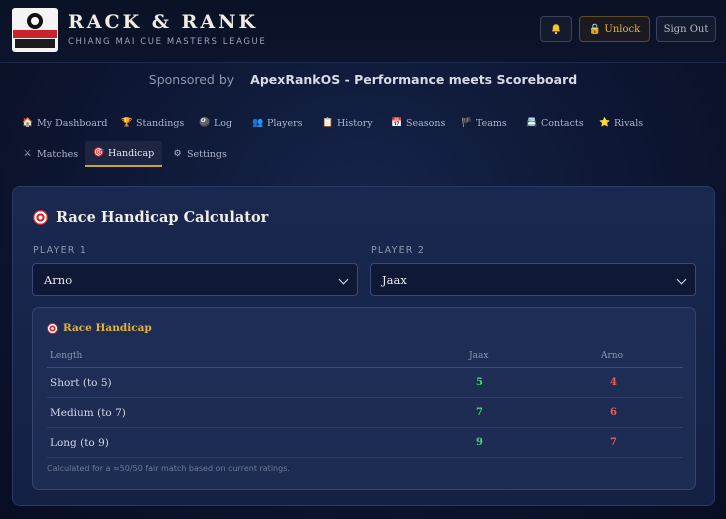  I want to click on unlock-button: 🔒 Unlock, so click(614, 29).